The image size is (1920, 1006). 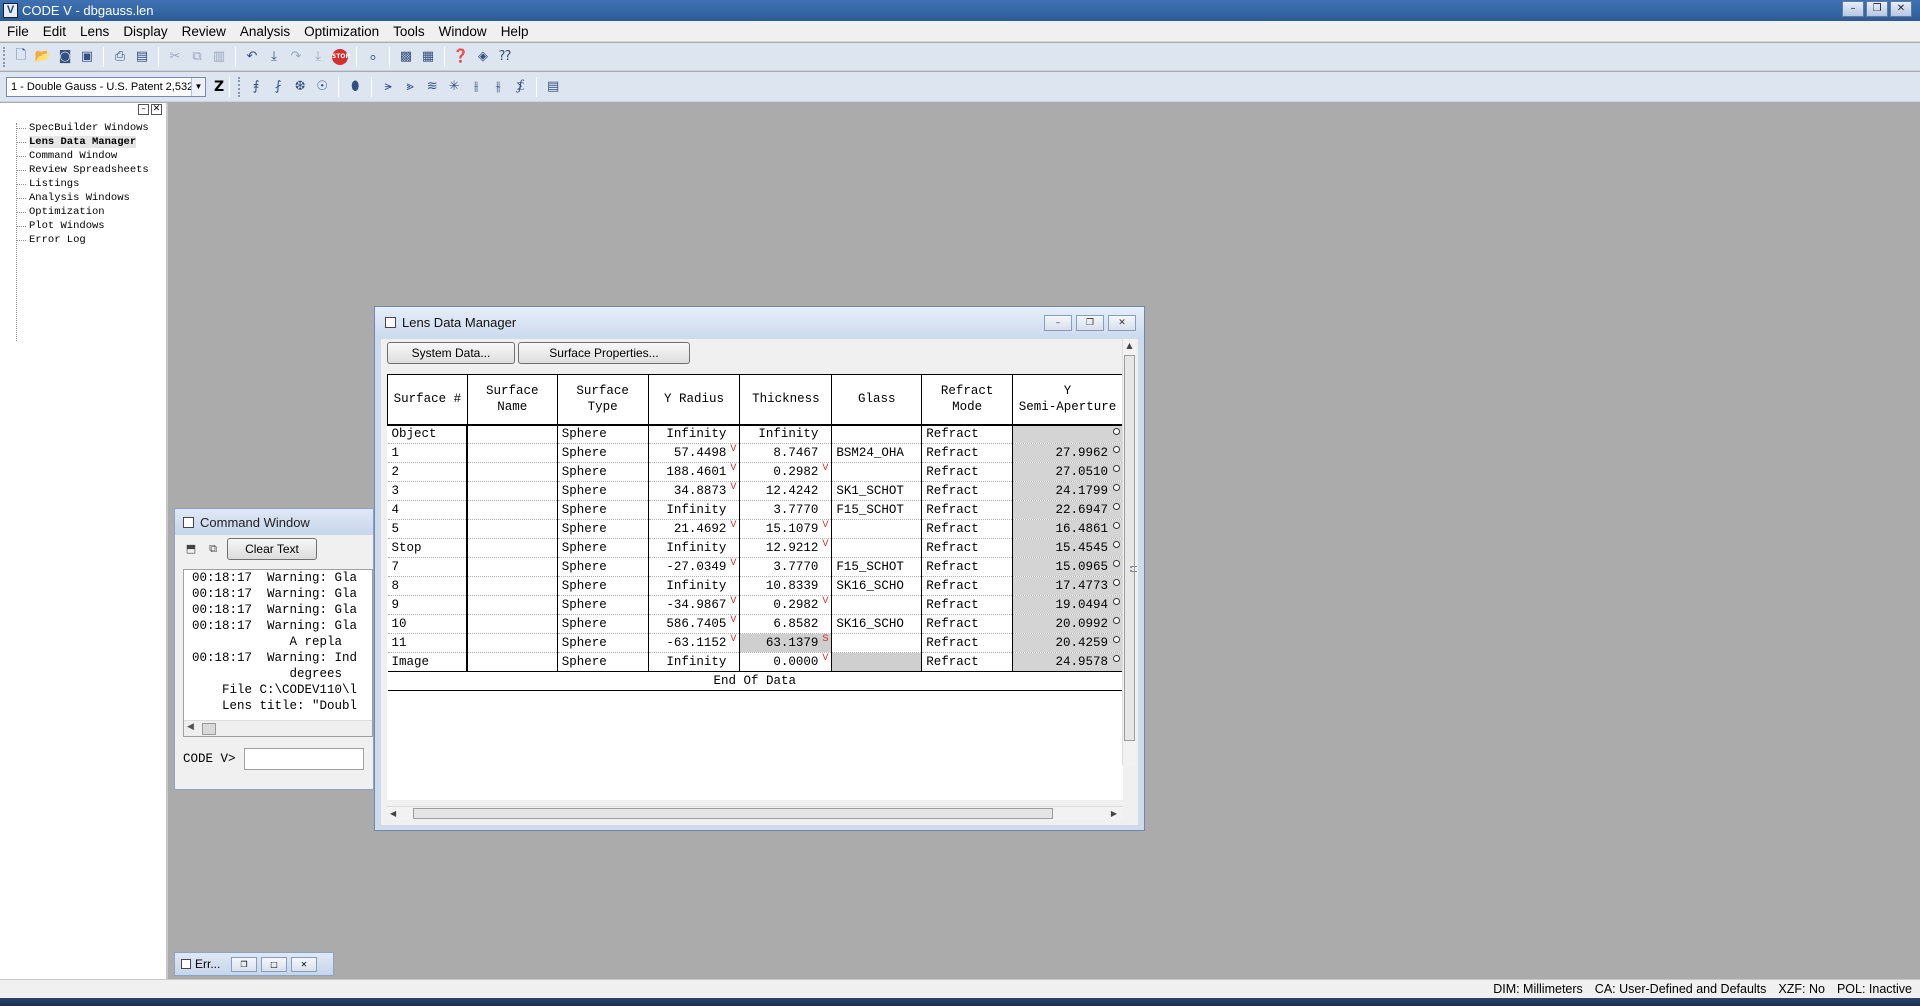 I want to click on thickness-cell: 3.7770, so click(x=786, y=510).